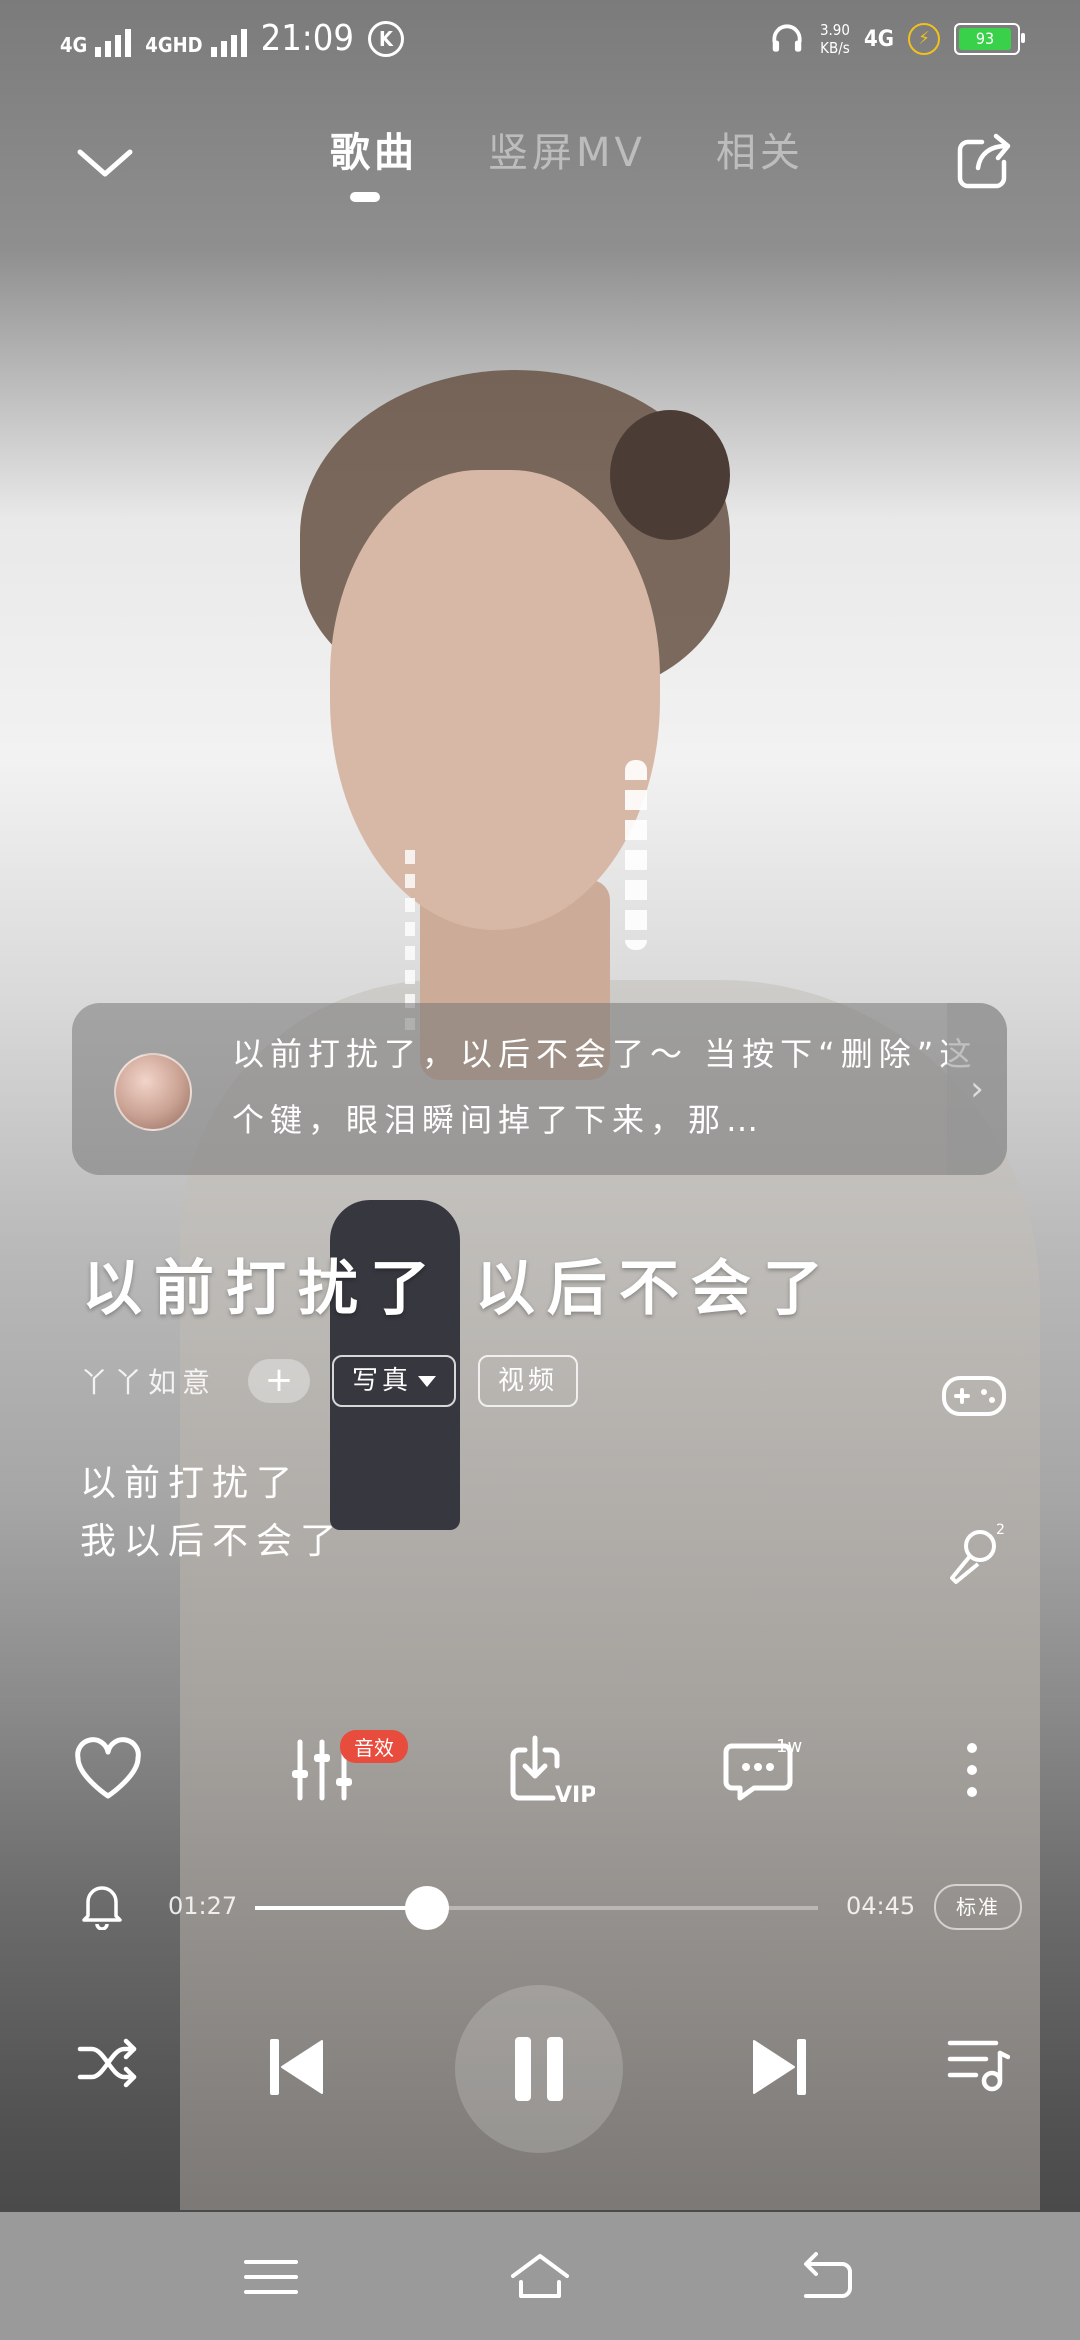 Image resolution: width=1080 pixels, height=2340 pixels. Describe the element at coordinates (495, 700) in the screenshot. I see `photo-face` at that location.